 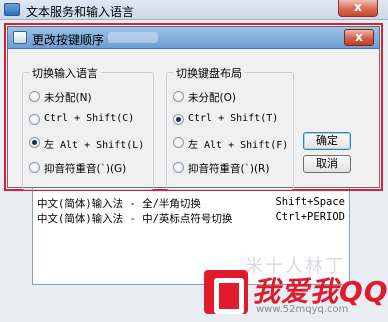 What do you see at coordinates (310, 202) in the screenshot?
I see `hotkey-keys: Shift+Space` at bounding box center [310, 202].